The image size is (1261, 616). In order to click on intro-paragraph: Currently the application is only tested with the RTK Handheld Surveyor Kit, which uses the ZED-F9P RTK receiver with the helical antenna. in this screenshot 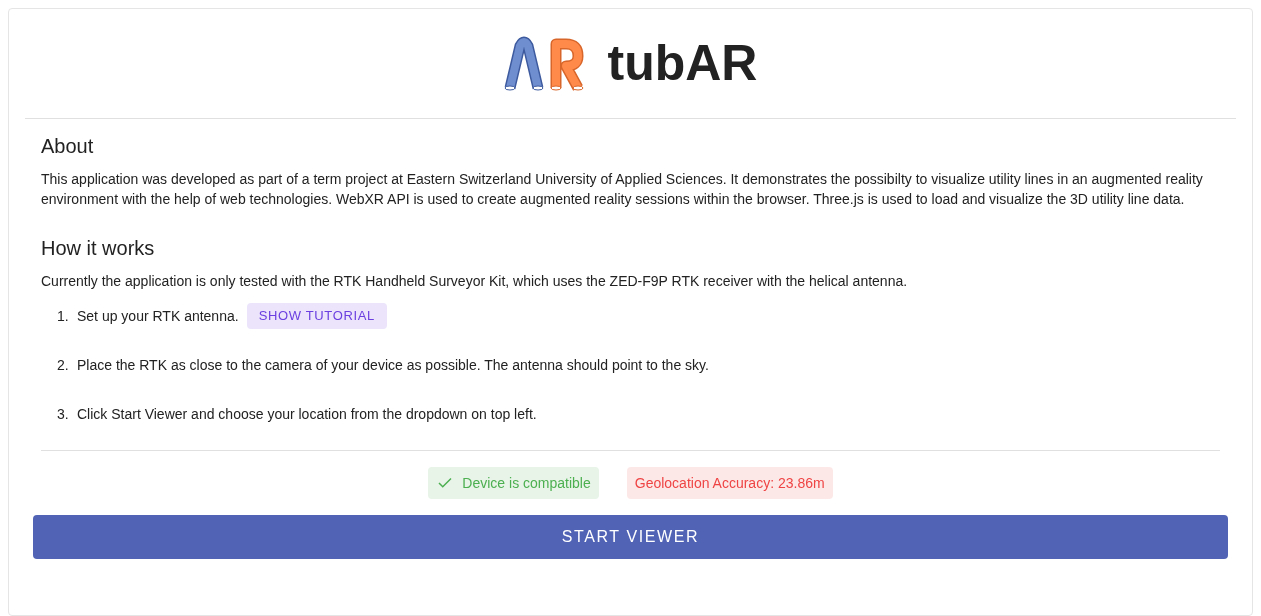, I will do `click(475, 281)`.